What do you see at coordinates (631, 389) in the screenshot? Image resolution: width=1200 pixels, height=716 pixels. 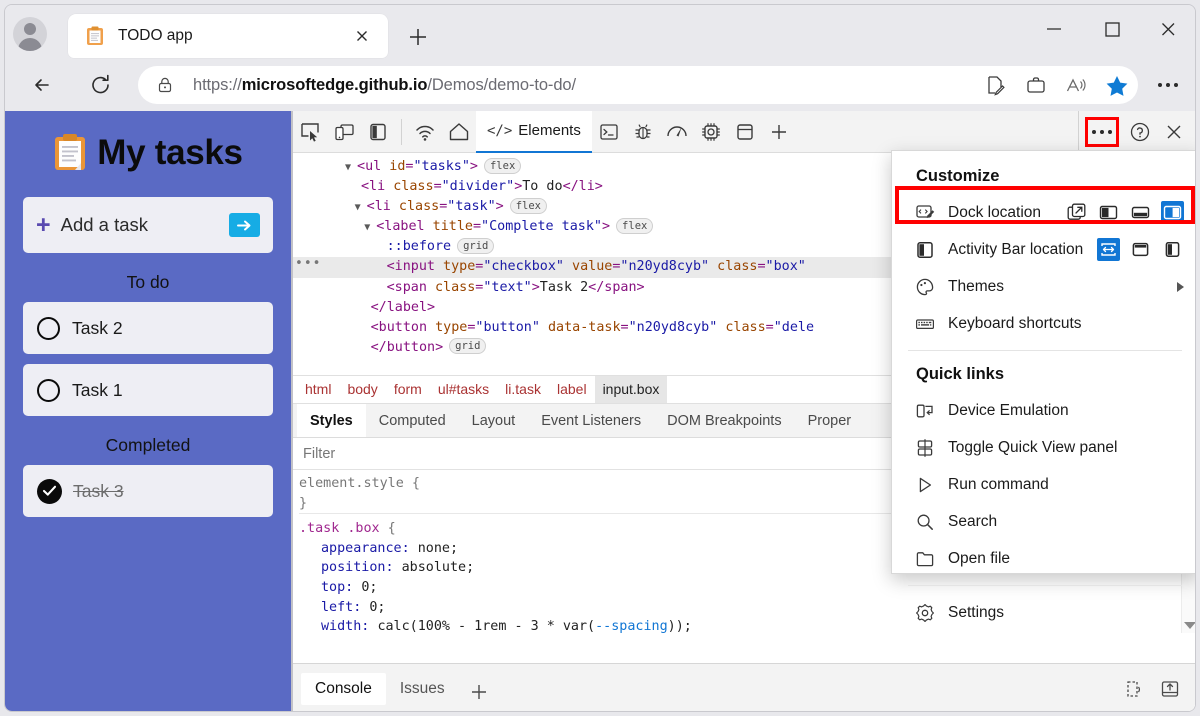 I see `breadcrumb-item-input-box: input.box` at bounding box center [631, 389].